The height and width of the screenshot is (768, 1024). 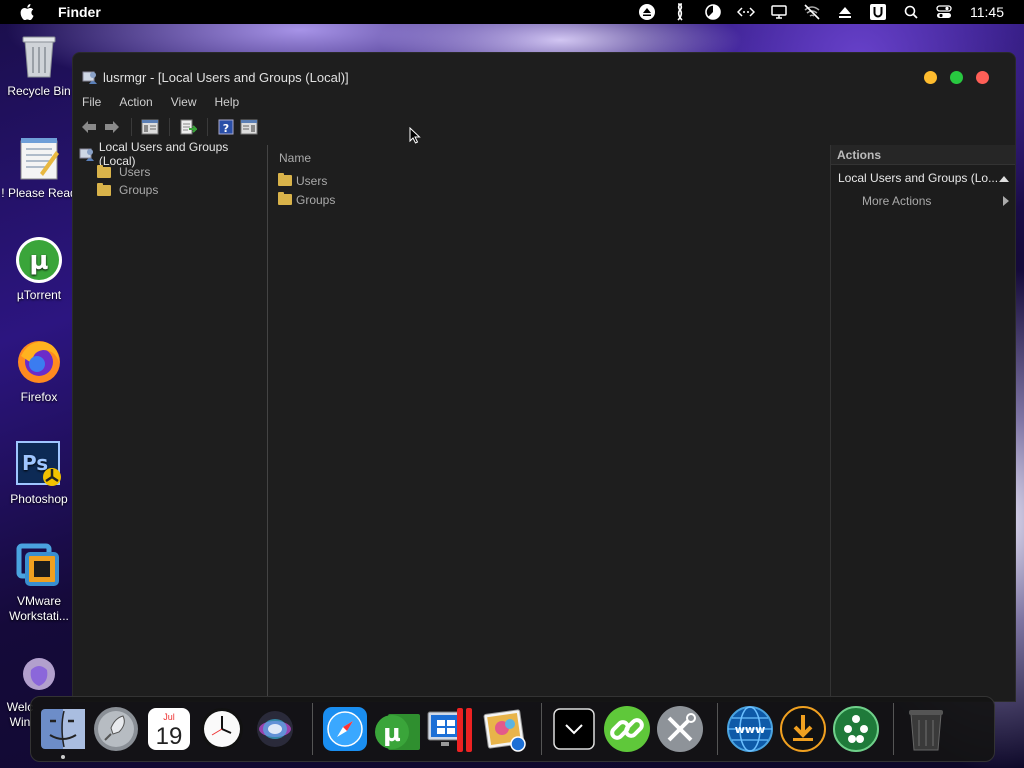 I want to click on tree-item-label: Local Users and Groups (Local), so click(x=163, y=154).